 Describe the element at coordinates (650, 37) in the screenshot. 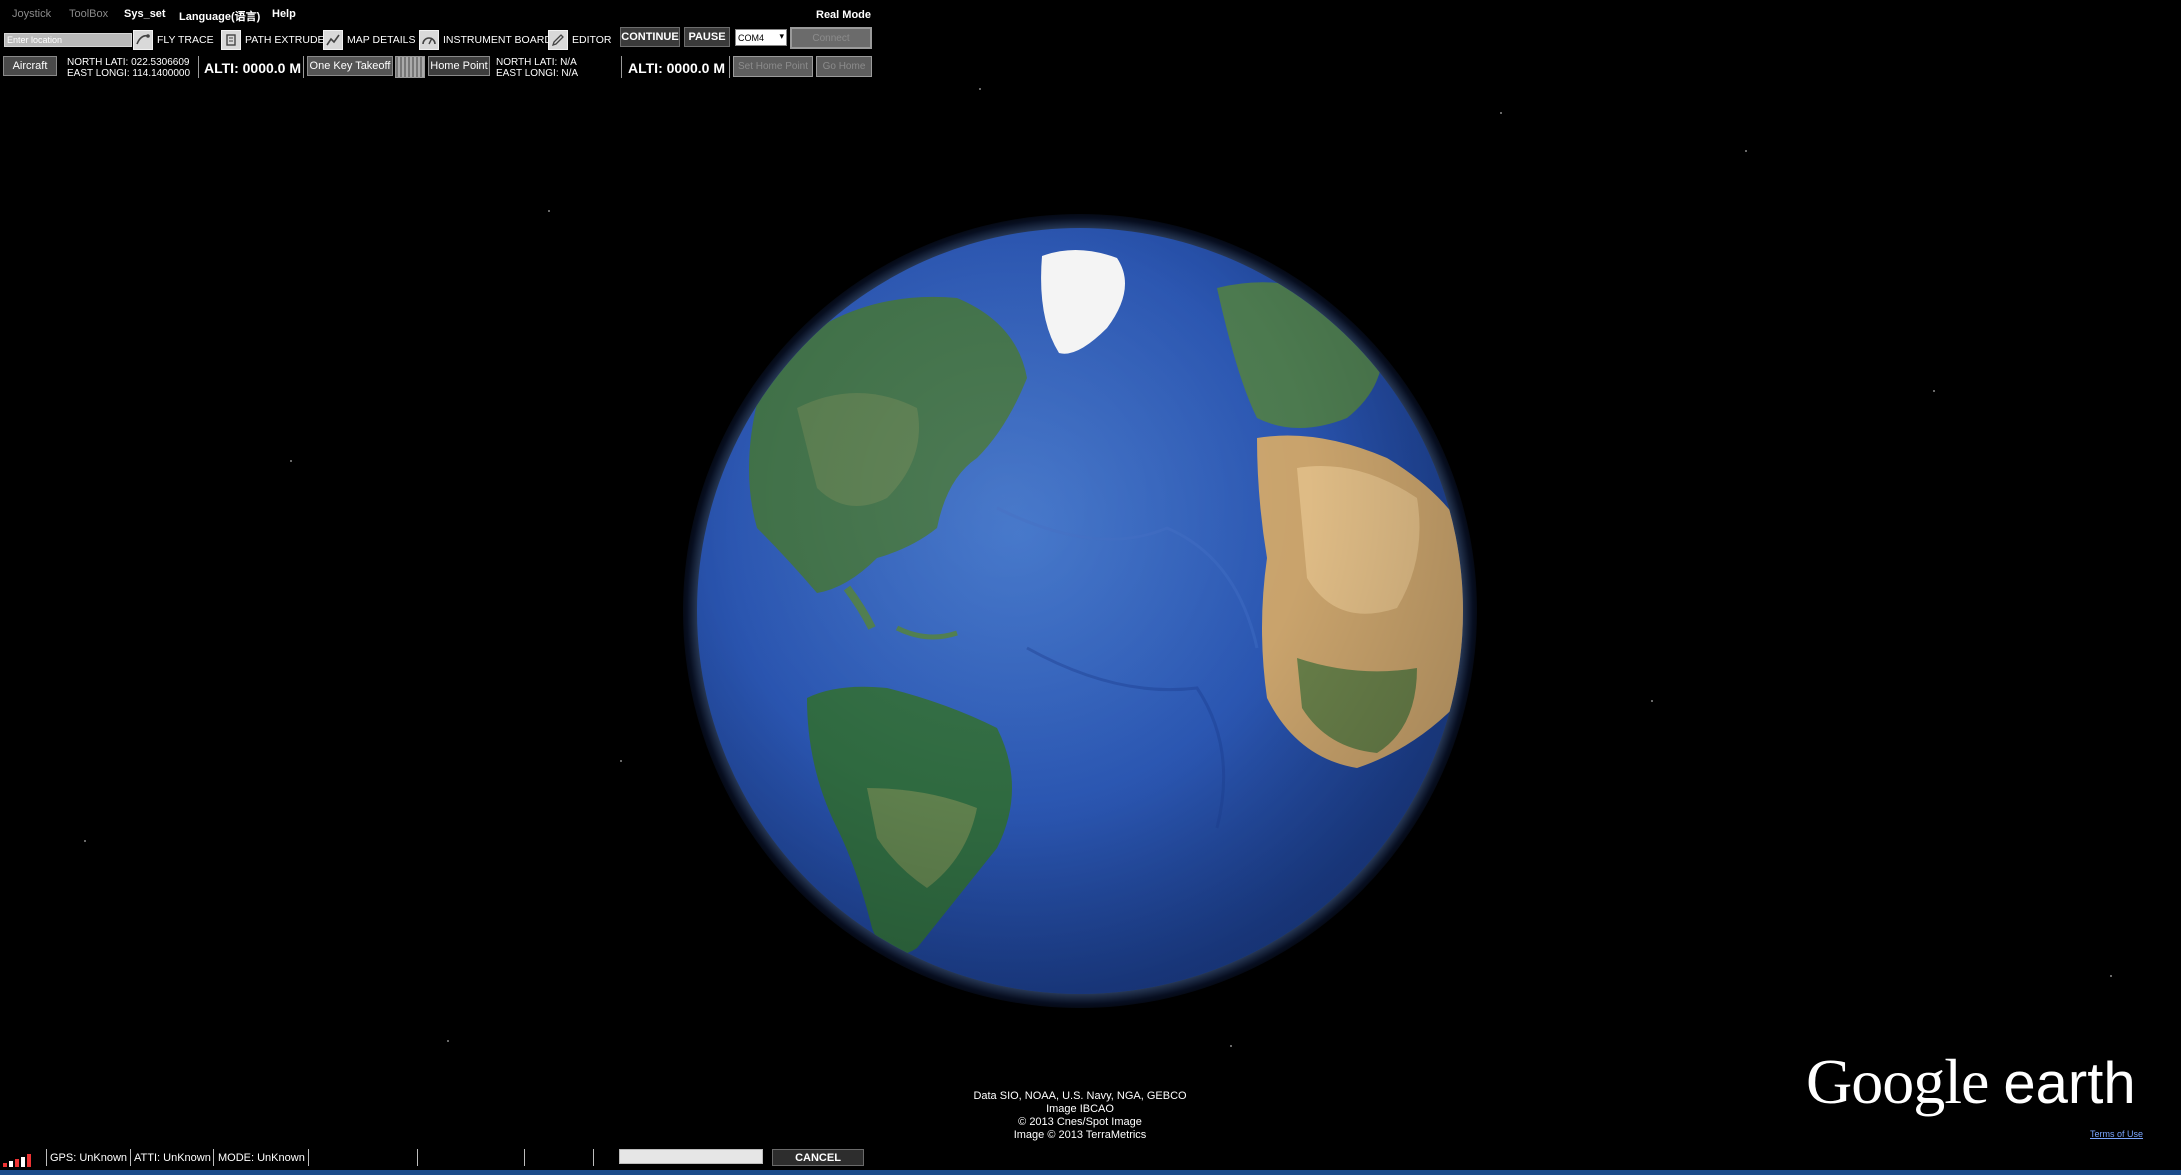

I see `continue-button: CONTINUE` at that location.